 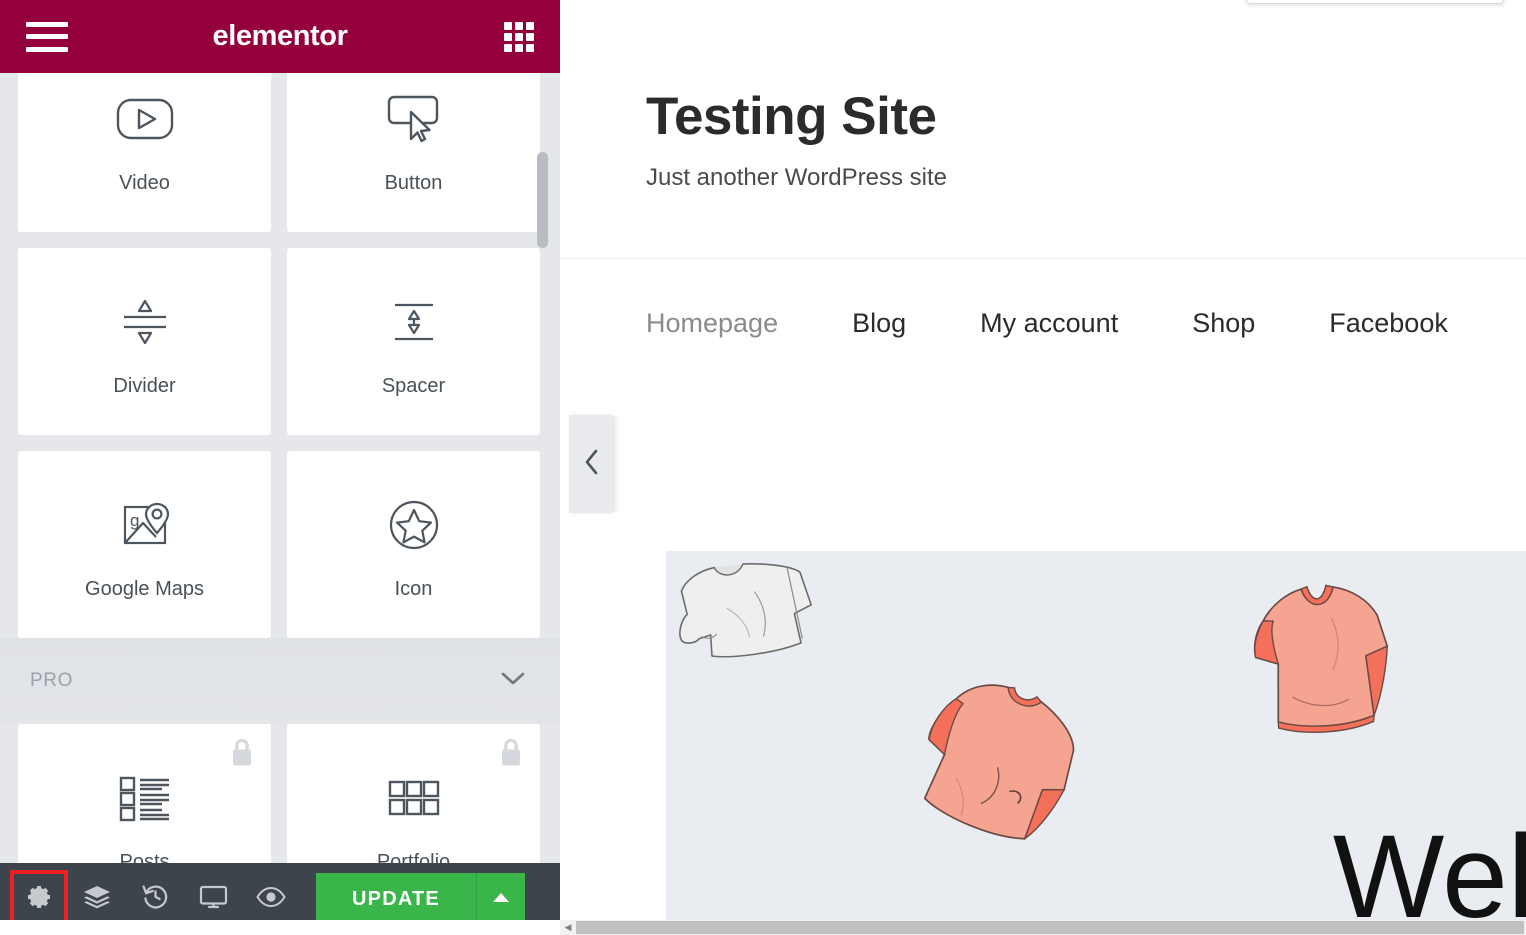 I want to click on widget-card-portfolio: Portfolio, so click(x=413, y=793).